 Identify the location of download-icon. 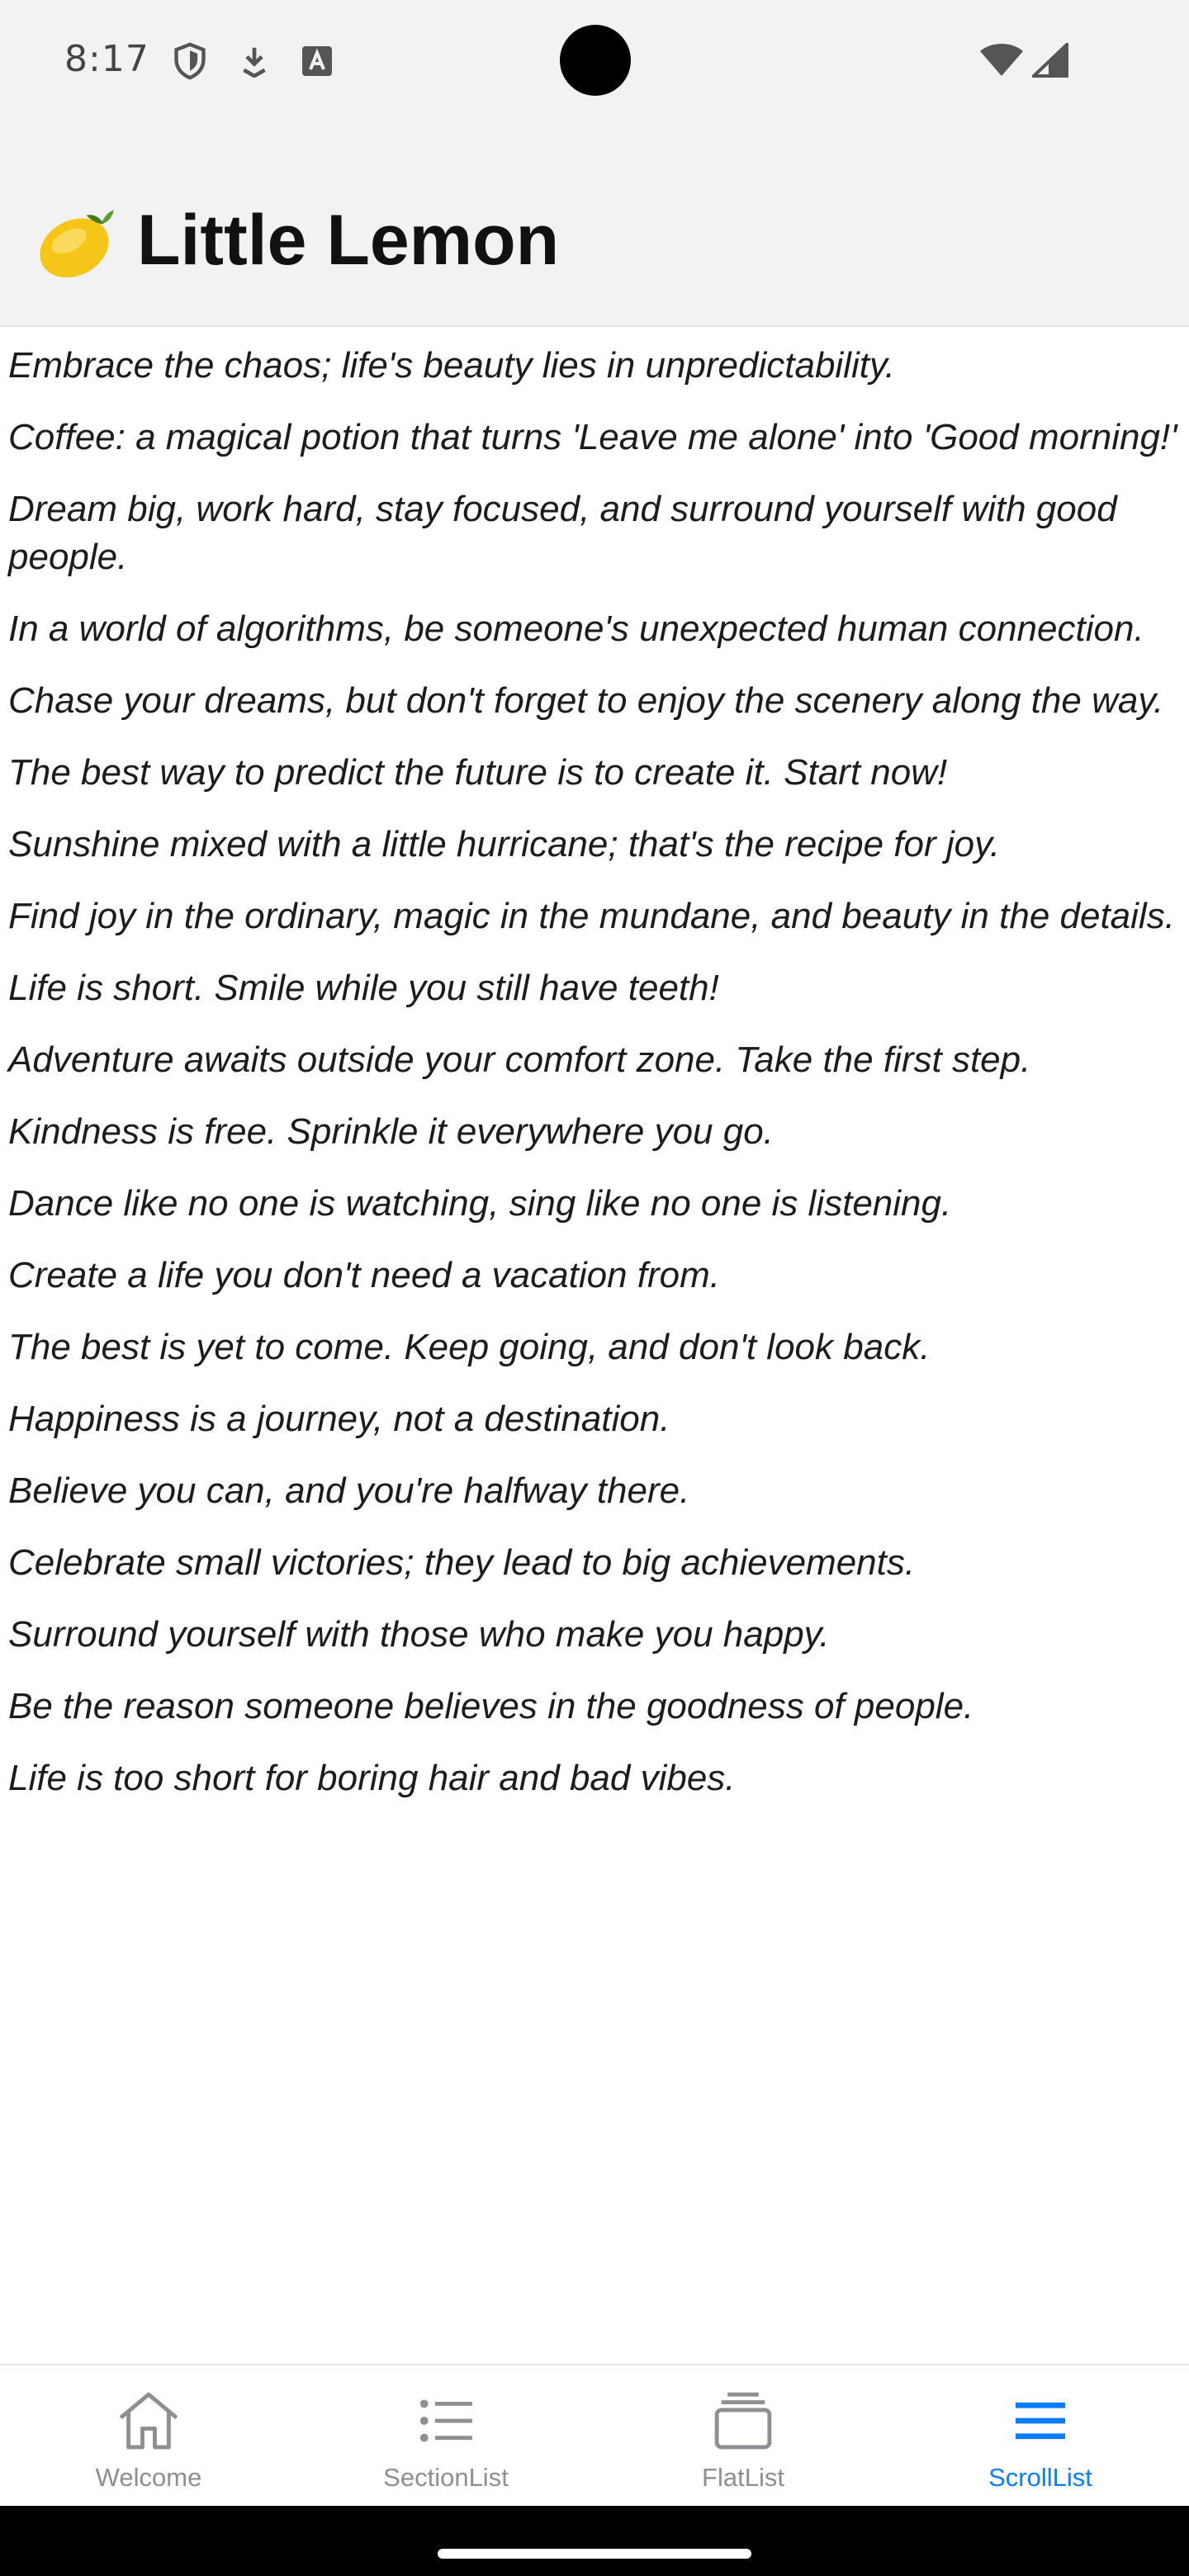
(254, 63).